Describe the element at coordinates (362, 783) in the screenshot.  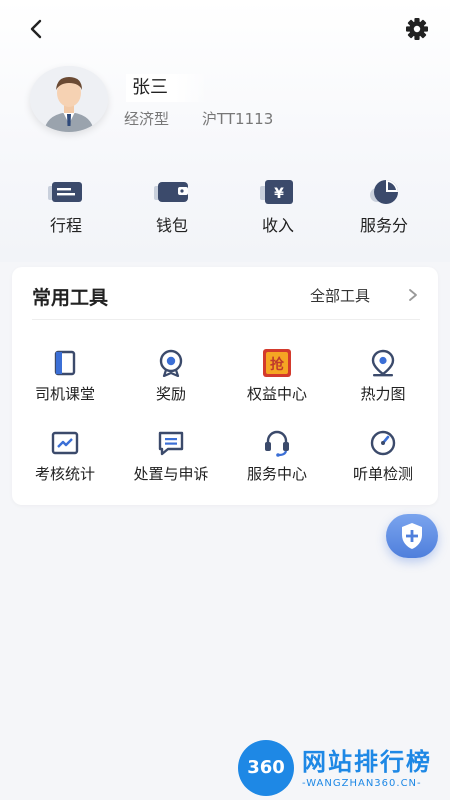
I see `watermark-subtitle: -WANGZHAN360.CN-` at that location.